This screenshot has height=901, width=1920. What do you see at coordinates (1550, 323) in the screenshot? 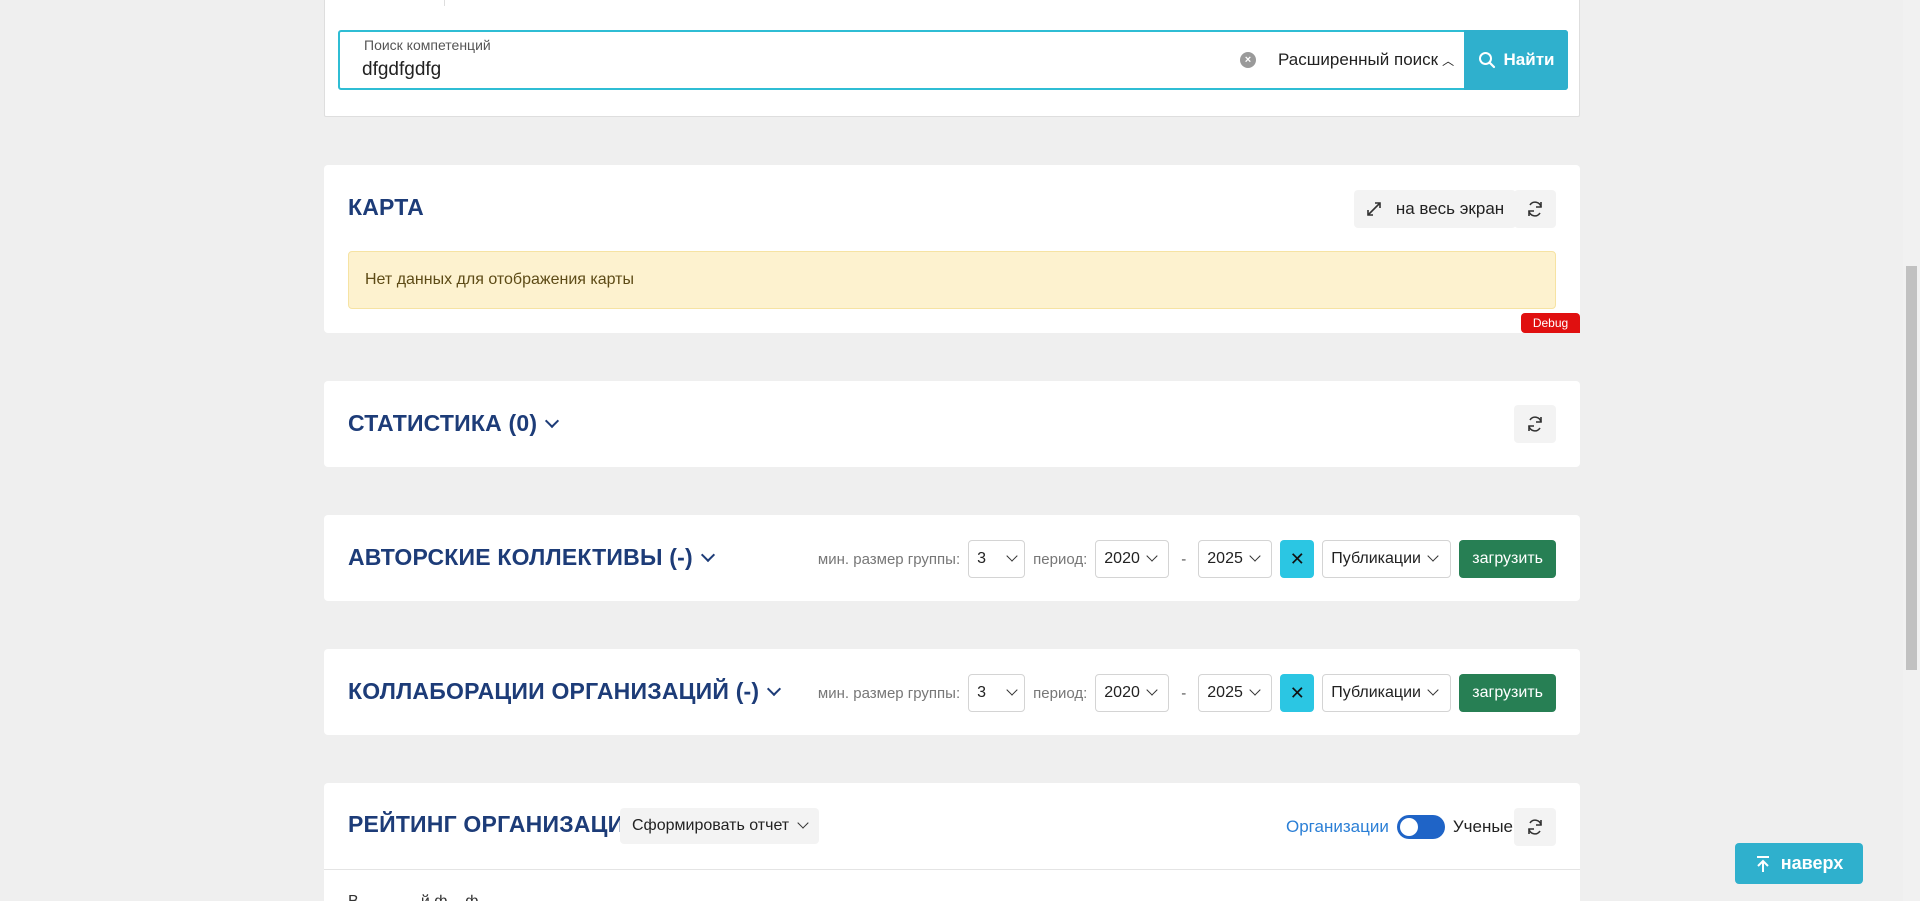
I see `debug-badge: Debug` at bounding box center [1550, 323].